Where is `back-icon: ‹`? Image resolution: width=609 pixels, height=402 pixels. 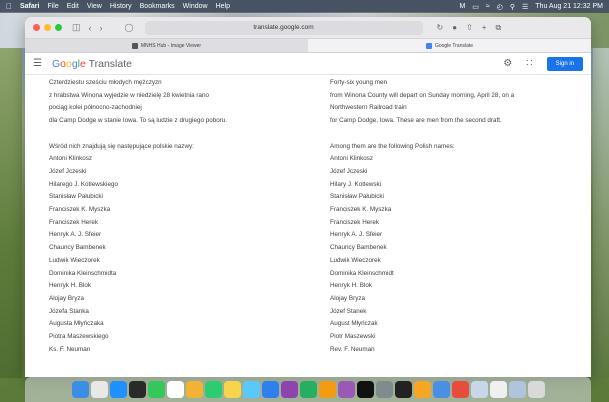
back-icon: ‹ is located at coordinates (90, 28).